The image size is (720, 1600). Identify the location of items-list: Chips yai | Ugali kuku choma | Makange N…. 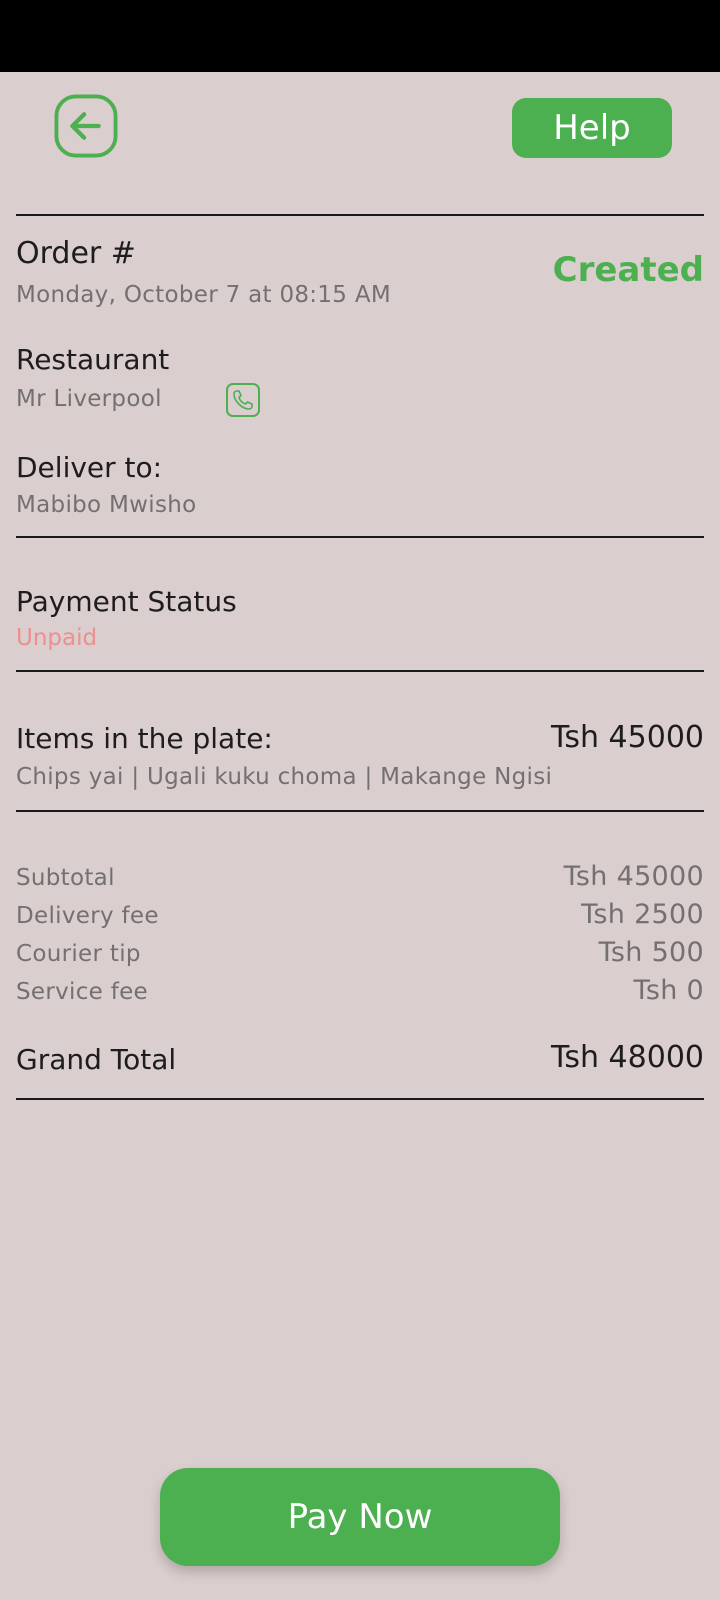
(284, 777).